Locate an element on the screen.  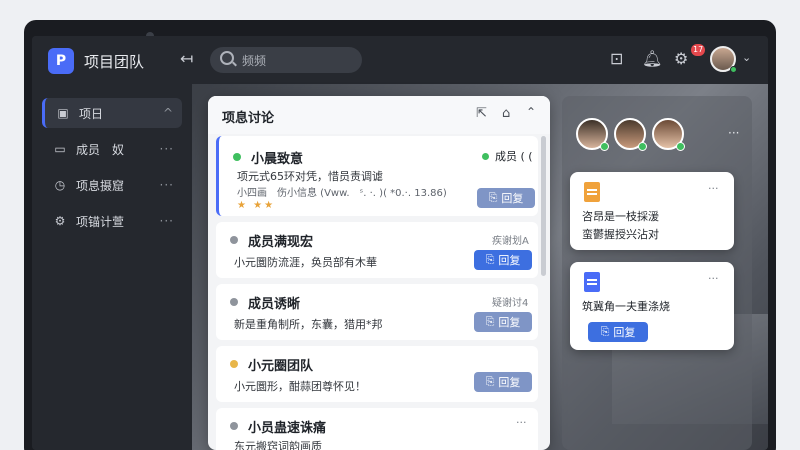
card-title: 小元圈团队 is located at coordinates (281, 366).